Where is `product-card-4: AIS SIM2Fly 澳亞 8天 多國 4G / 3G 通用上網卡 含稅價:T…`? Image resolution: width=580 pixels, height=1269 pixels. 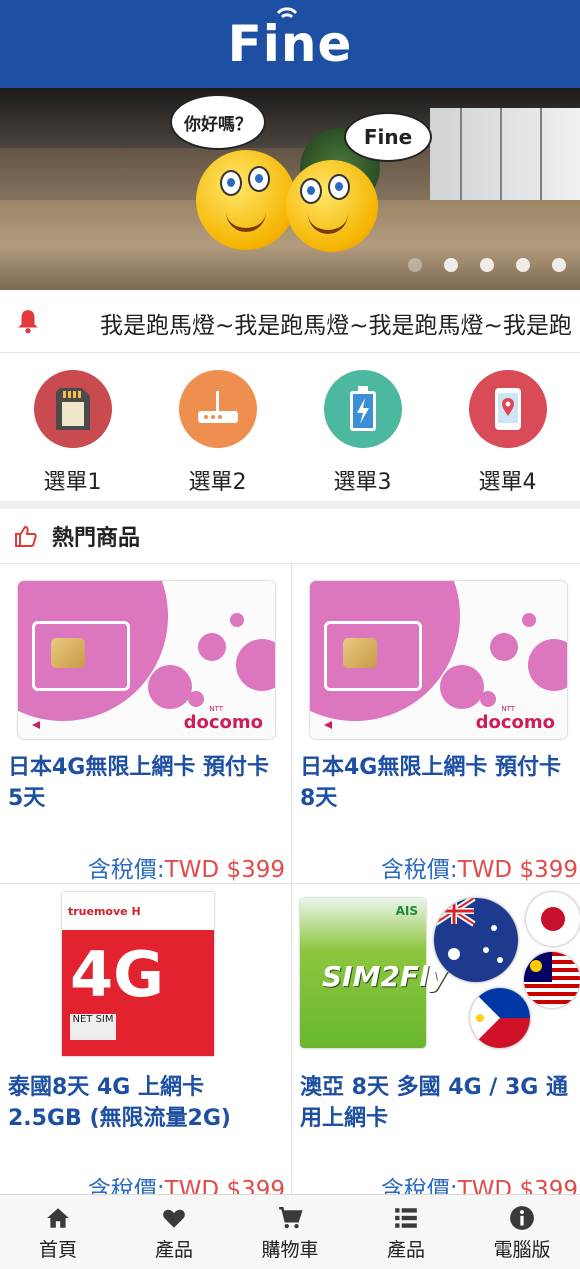 product-card-4: AIS SIM2Fly 澳亞 8天 多國 4G / 3G 通用上網卡 含稅價:T… is located at coordinates (436, 1044).